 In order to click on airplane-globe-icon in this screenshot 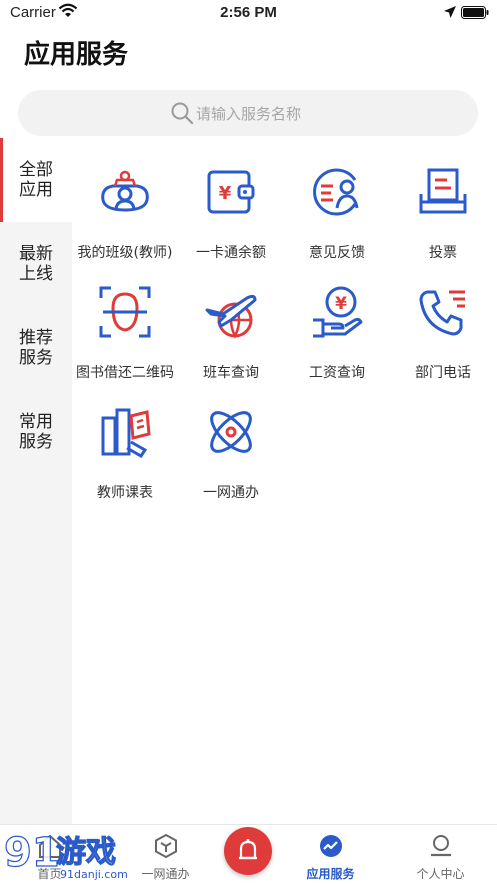, I will do `click(231, 316)`.